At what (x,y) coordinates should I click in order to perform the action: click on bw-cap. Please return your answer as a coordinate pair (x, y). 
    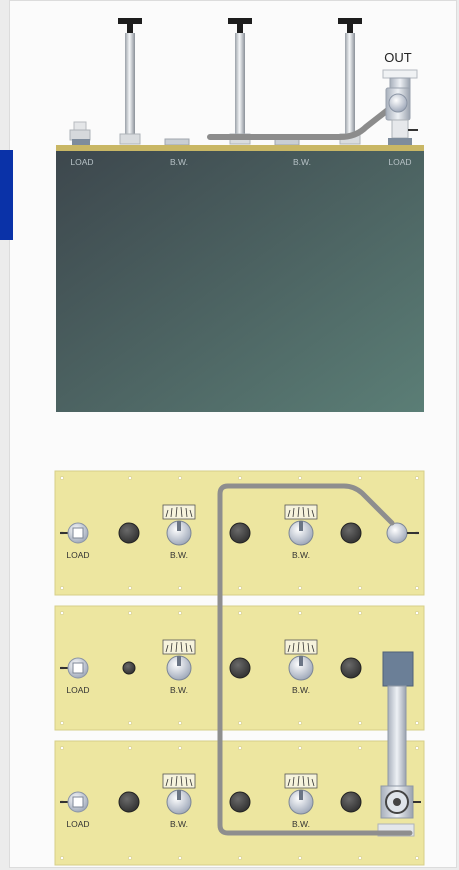
    Looking at the image, I should click on (177, 142).